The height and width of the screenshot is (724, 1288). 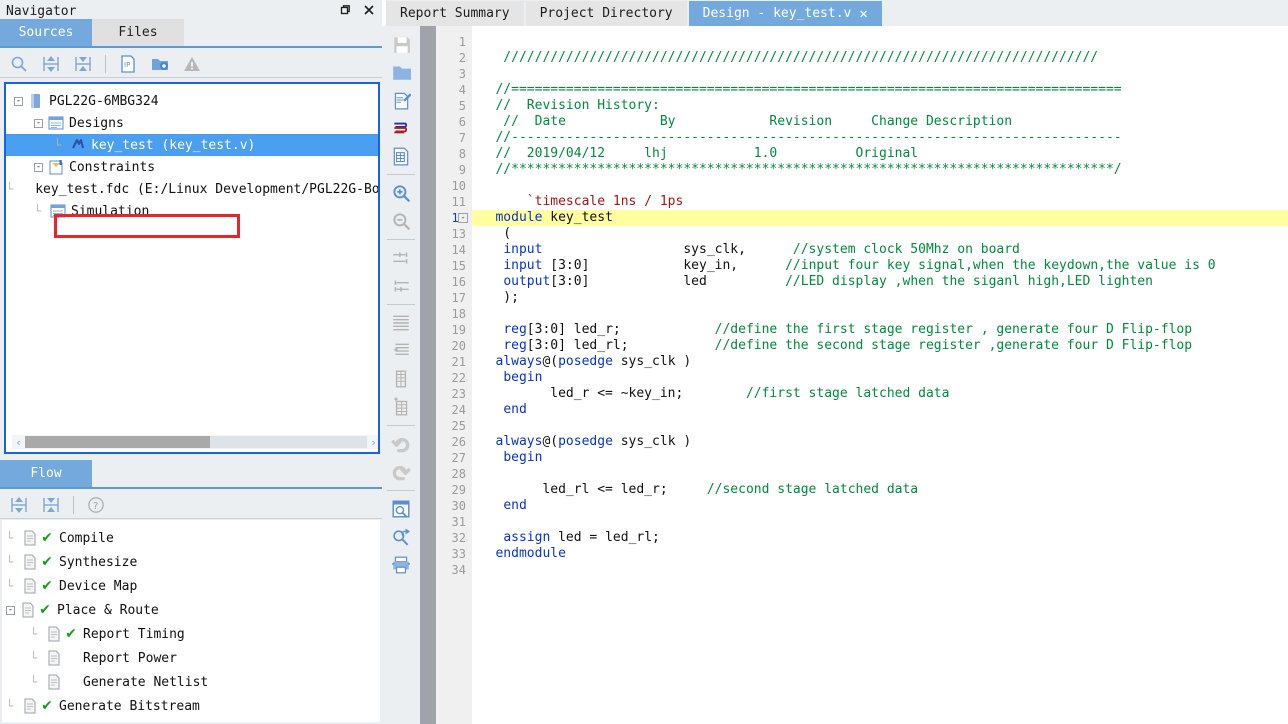 What do you see at coordinates (192, 101) in the screenshot?
I see `tree-item: - PGL22G-6MBG324` at bounding box center [192, 101].